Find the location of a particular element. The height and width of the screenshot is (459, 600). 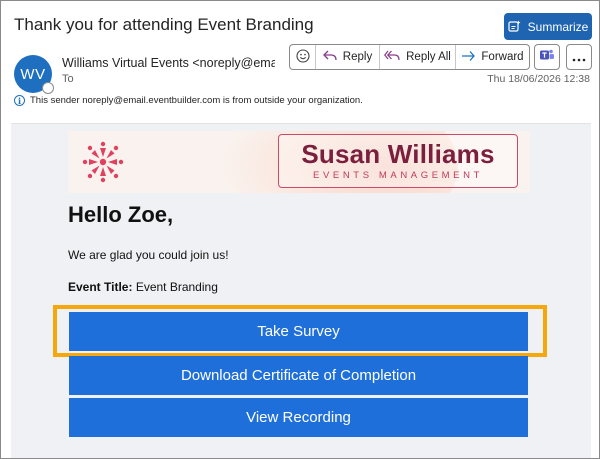

brand-logo-icon is located at coordinates (103, 163).